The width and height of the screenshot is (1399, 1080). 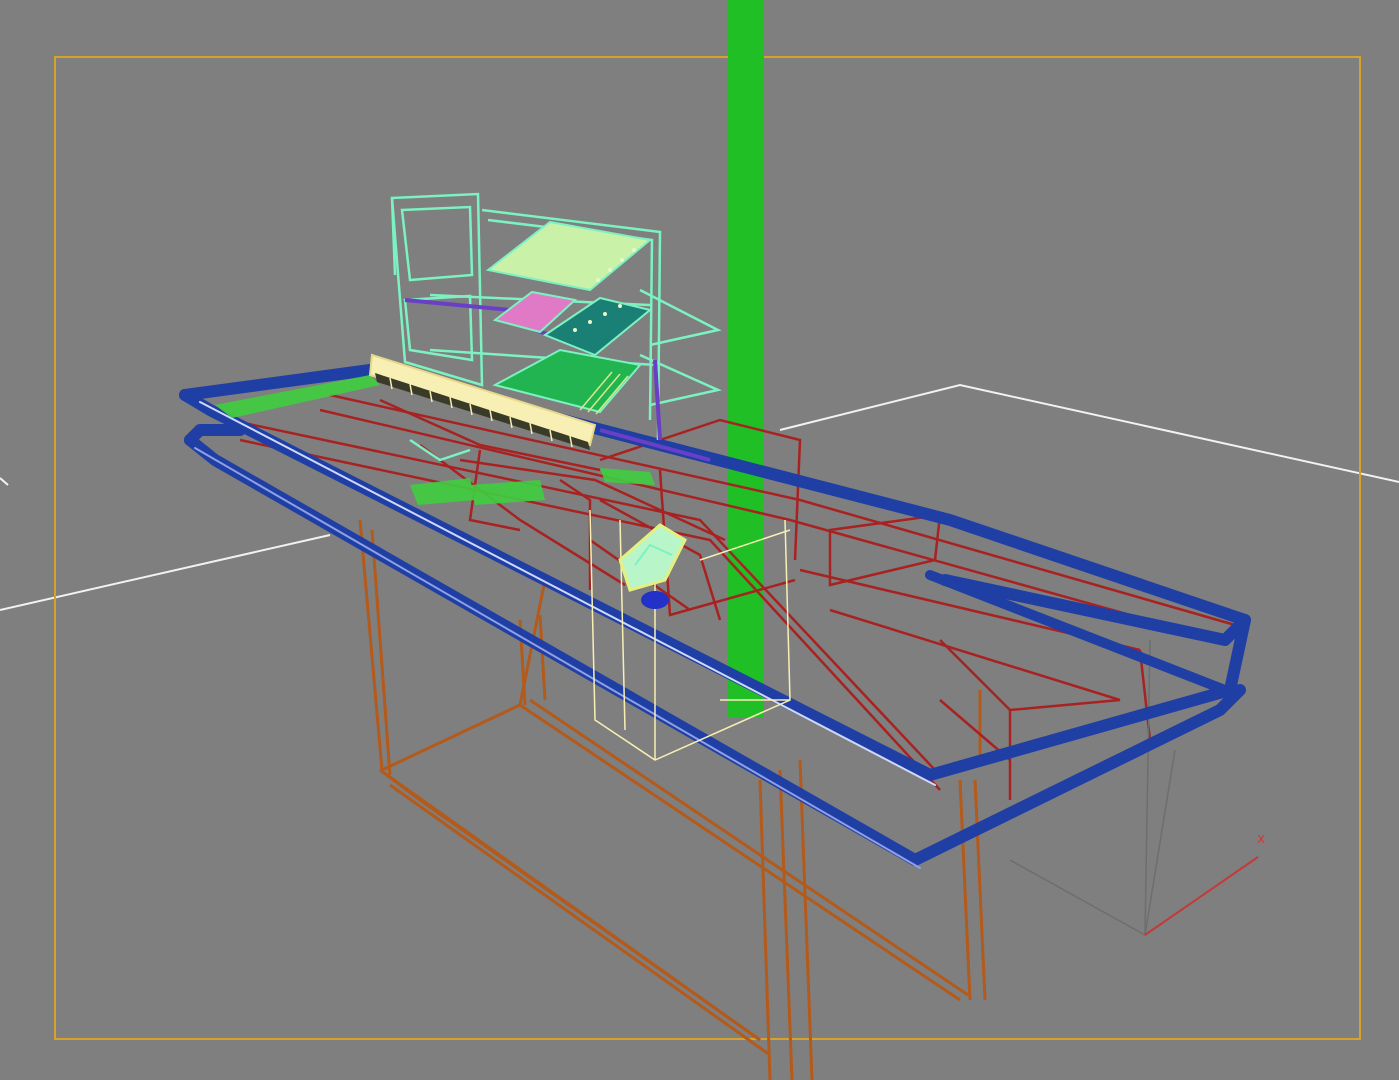 What do you see at coordinates (569, 256) in the screenshot?
I see `panel-top` at bounding box center [569, 256].